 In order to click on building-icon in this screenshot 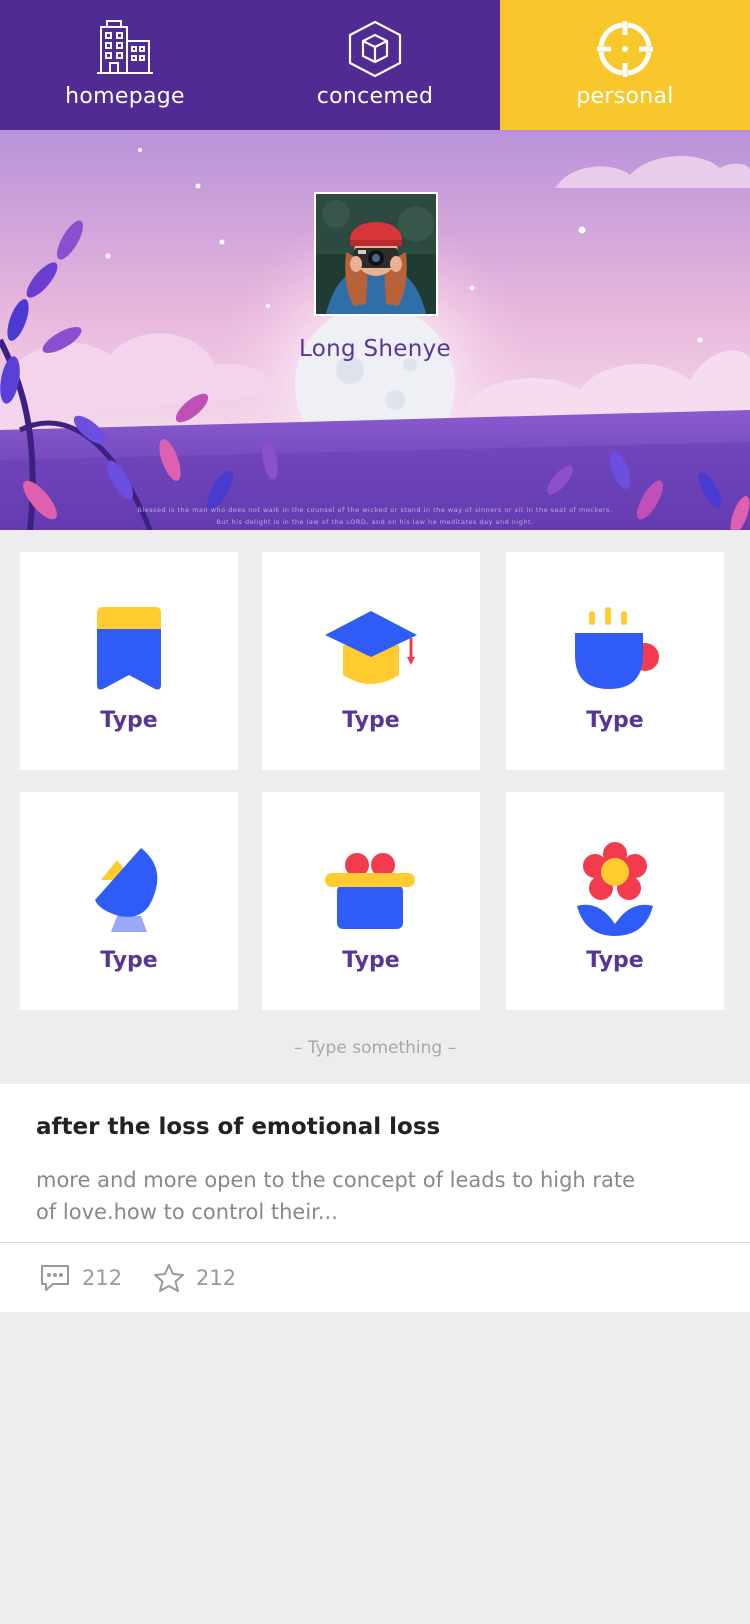, I will do `click(125, 49)`.